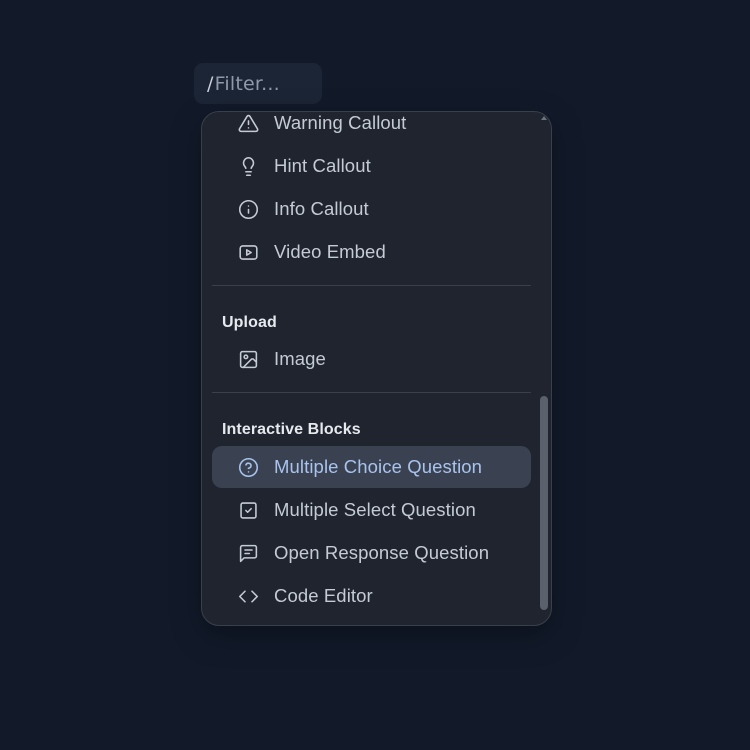 The image size is (750, 750). Describe the element at coordinates (322, 165) in the screenshot. I see `menu-item-label: Hint Callout` at that location.